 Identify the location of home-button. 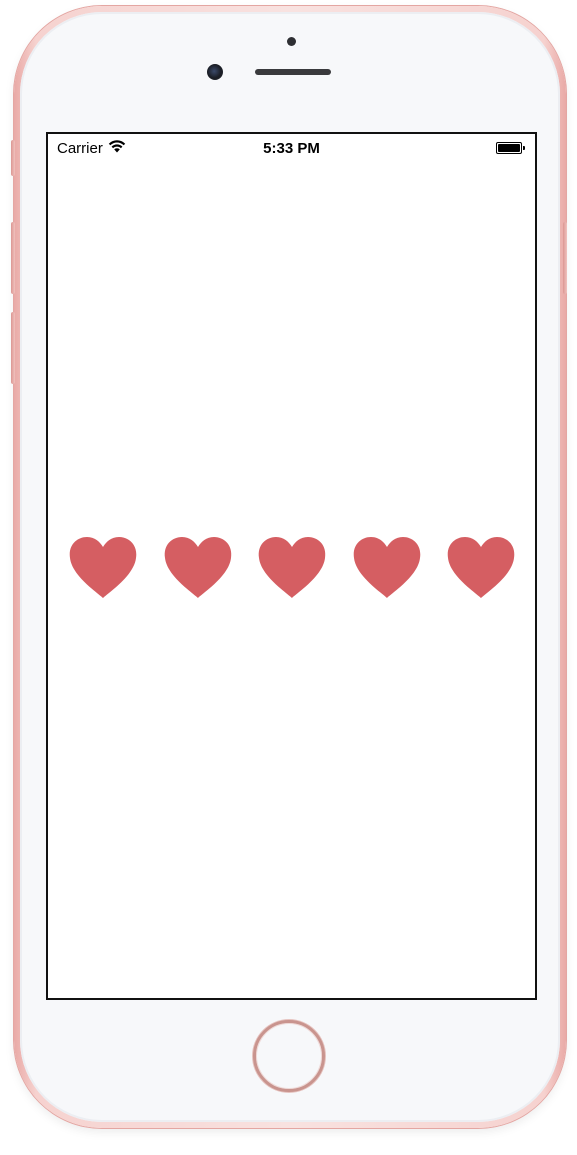
(289, 1056).